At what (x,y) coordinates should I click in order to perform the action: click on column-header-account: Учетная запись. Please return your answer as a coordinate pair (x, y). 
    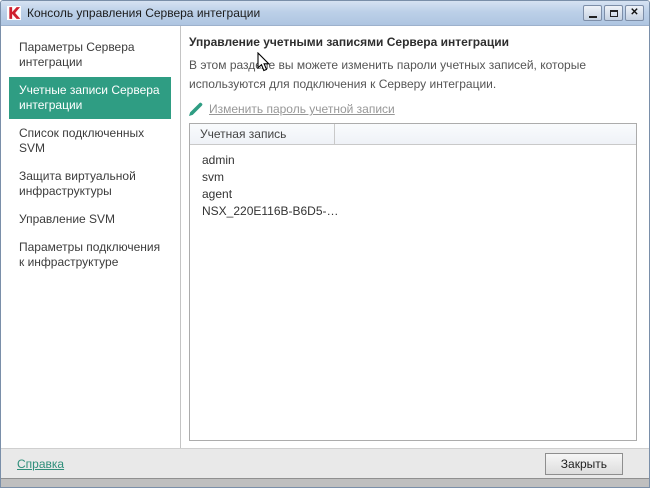
    Looking at the image, I should click on (262, 134).